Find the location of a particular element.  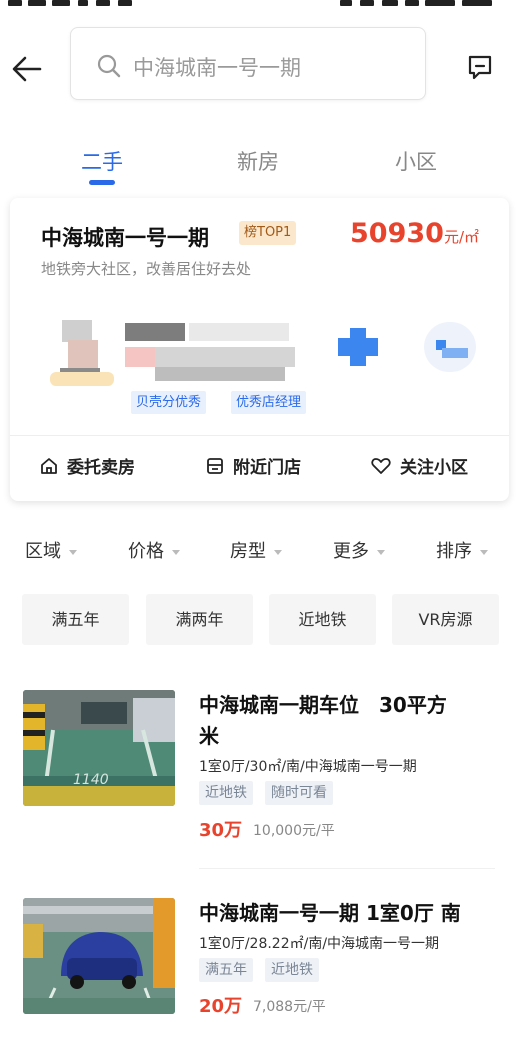

listing-tag: 满五年 is located at coordinates (226, 970).